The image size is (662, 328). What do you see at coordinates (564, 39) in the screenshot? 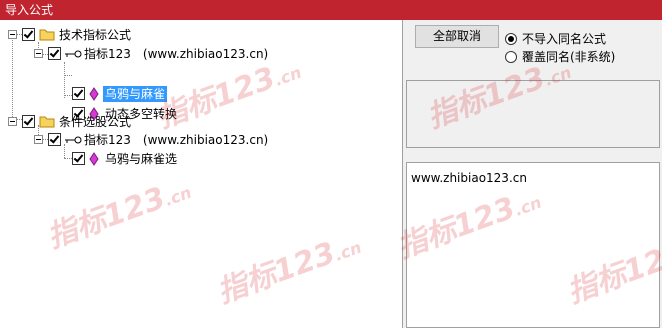
I see `option-label: 不导入同名公式` at bounding box center [564, 39].